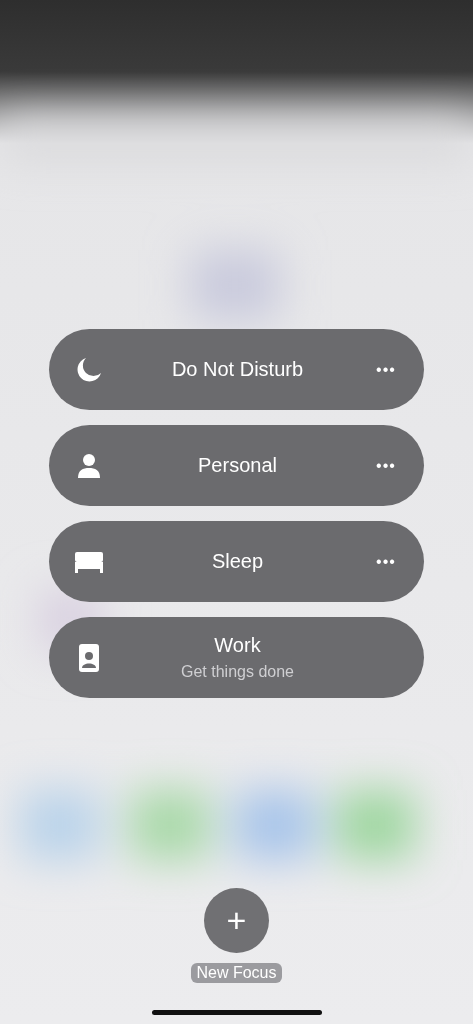  I want to click on focus-name: Do Not Disturb, so click(237, 369).